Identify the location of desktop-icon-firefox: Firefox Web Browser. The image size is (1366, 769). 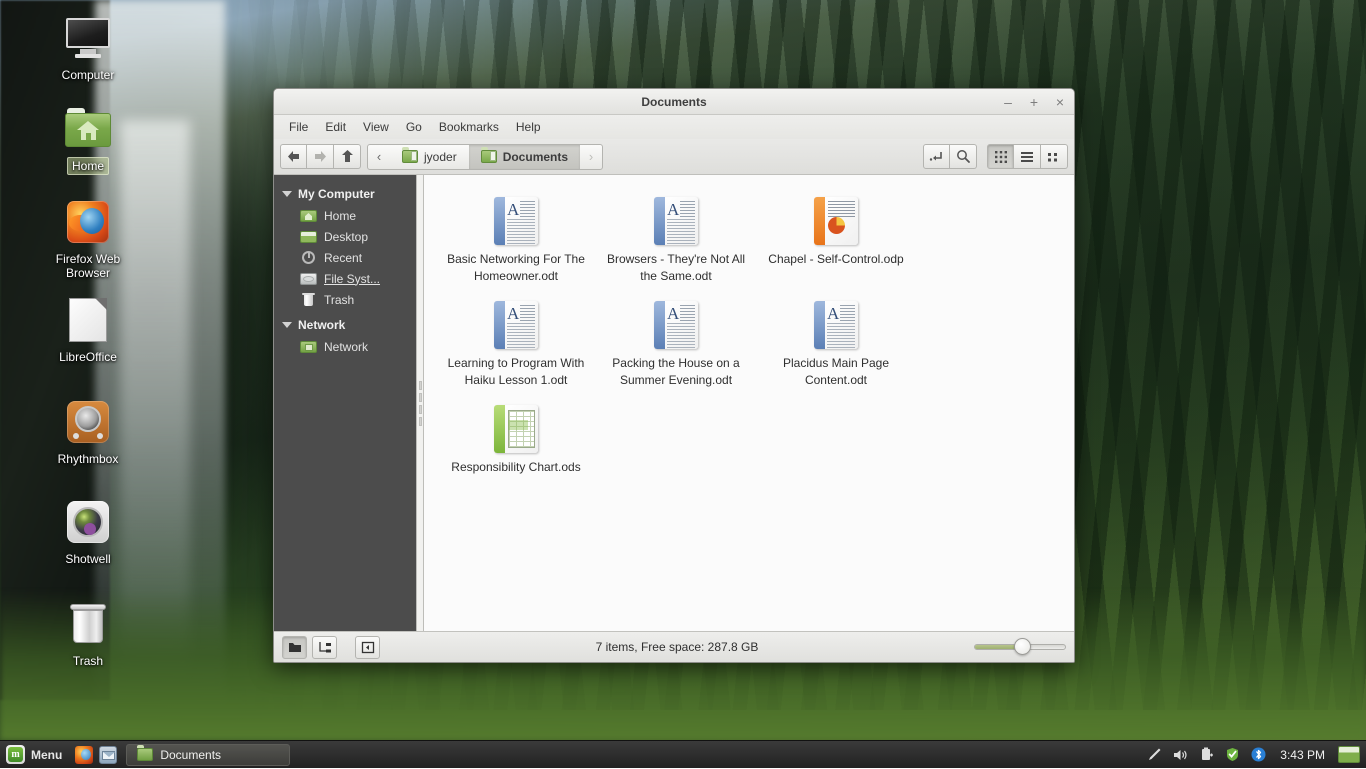
(88, 239).